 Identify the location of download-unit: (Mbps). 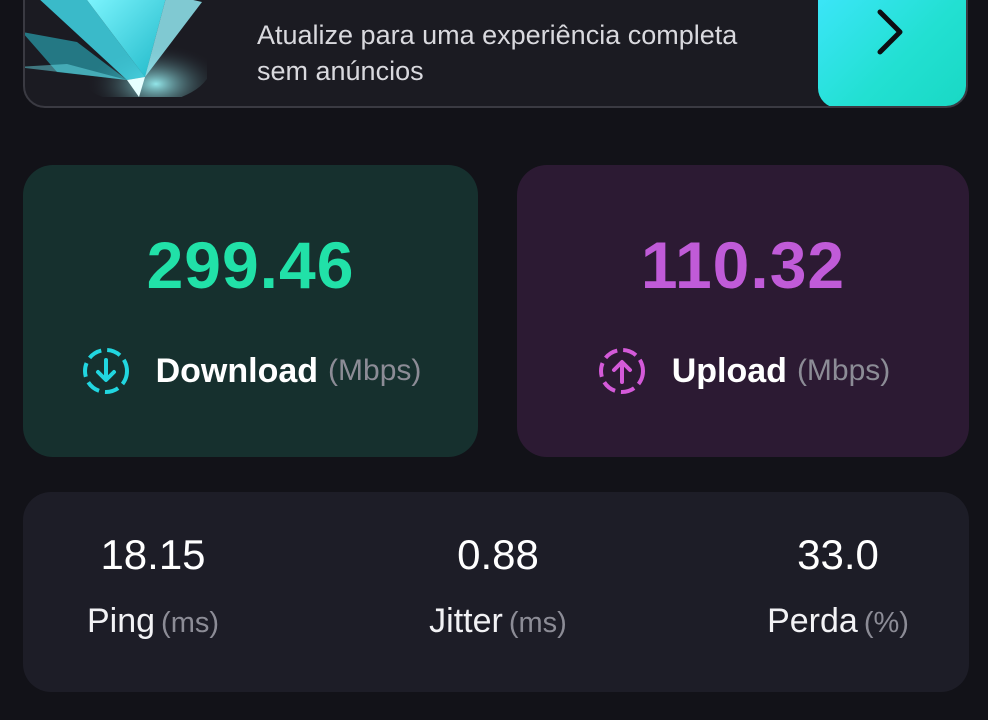
(375, 370).